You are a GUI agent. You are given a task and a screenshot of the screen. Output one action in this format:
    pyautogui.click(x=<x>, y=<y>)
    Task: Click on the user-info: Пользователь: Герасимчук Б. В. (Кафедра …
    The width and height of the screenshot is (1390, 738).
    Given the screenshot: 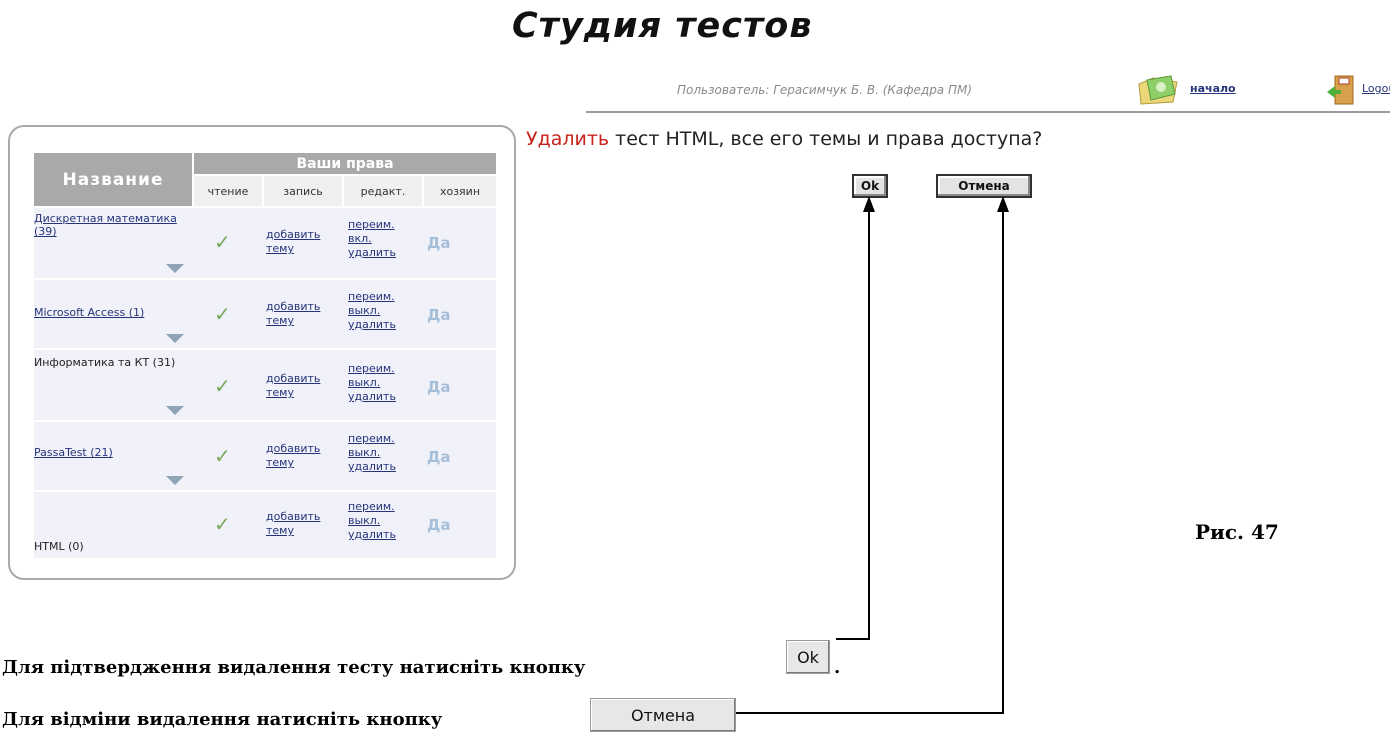 What is the action you would take?
    pyautogui.click(x=825, y=90)
    